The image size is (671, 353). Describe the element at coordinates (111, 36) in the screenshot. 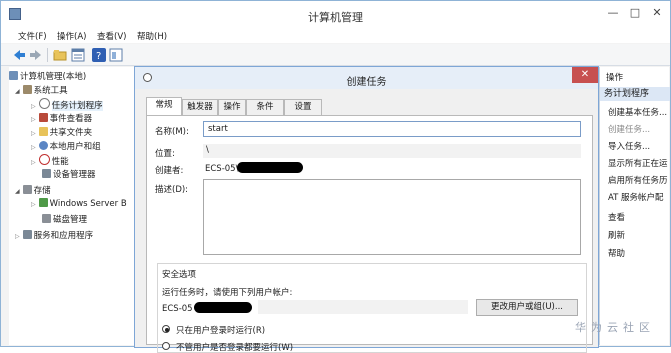

I see `menu-view: 查看(V)` at that location.